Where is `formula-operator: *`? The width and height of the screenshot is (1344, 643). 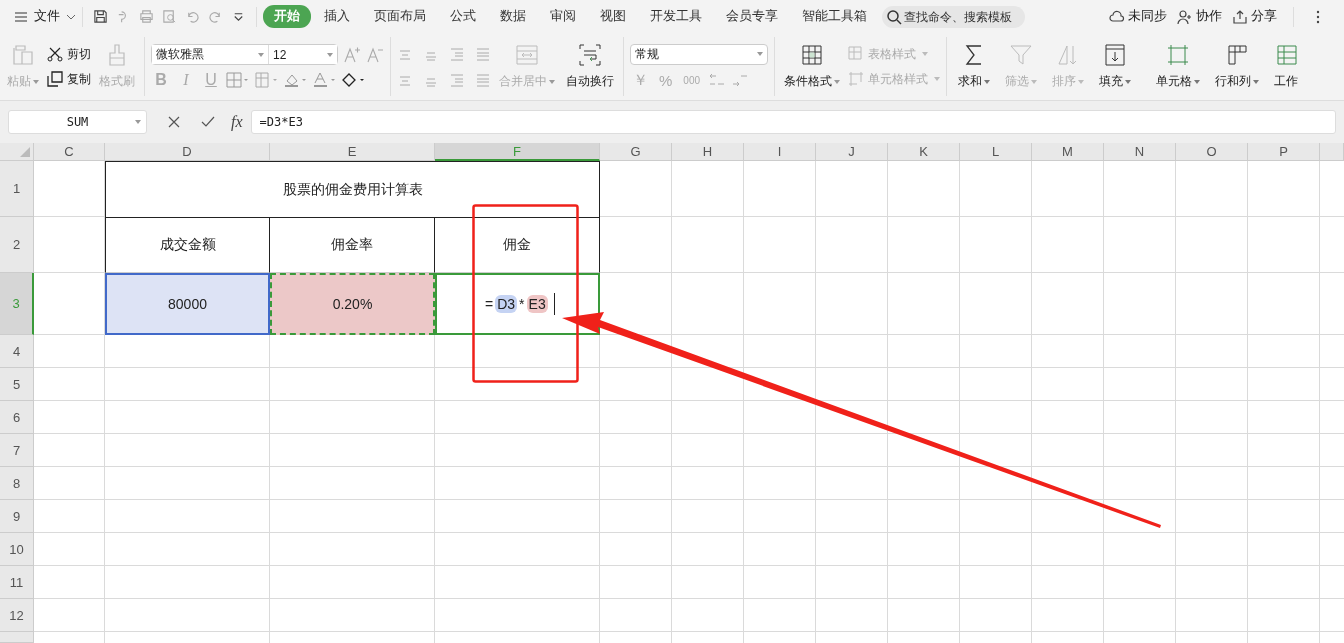
formula-operator: * is located at coordinates (522, 304).